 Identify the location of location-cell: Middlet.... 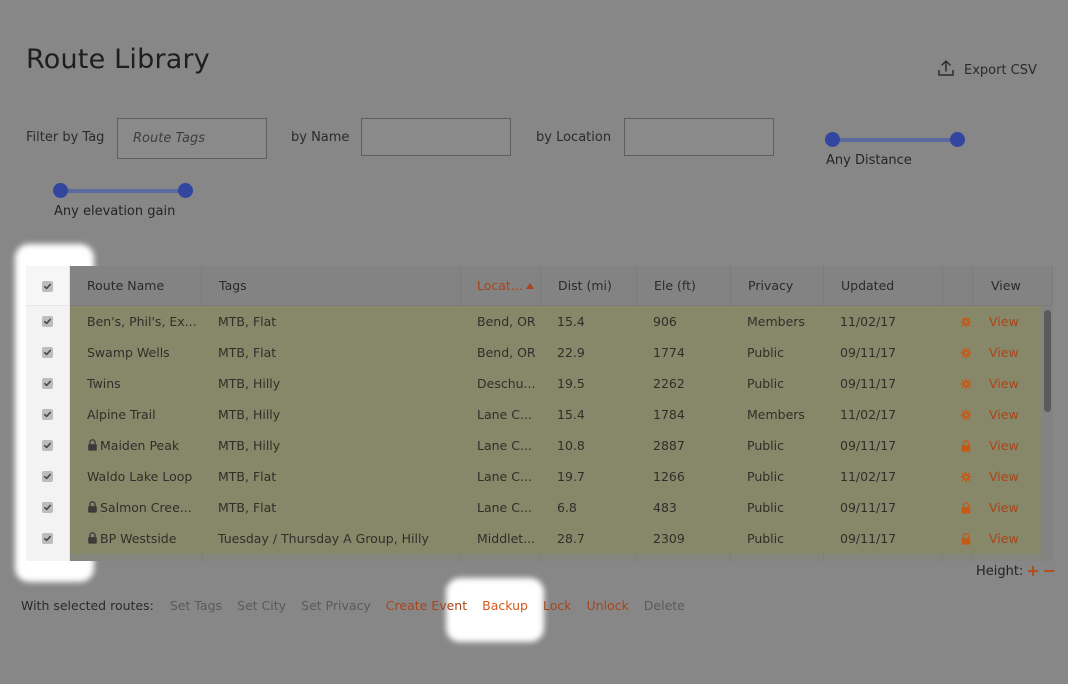
(506, 538).